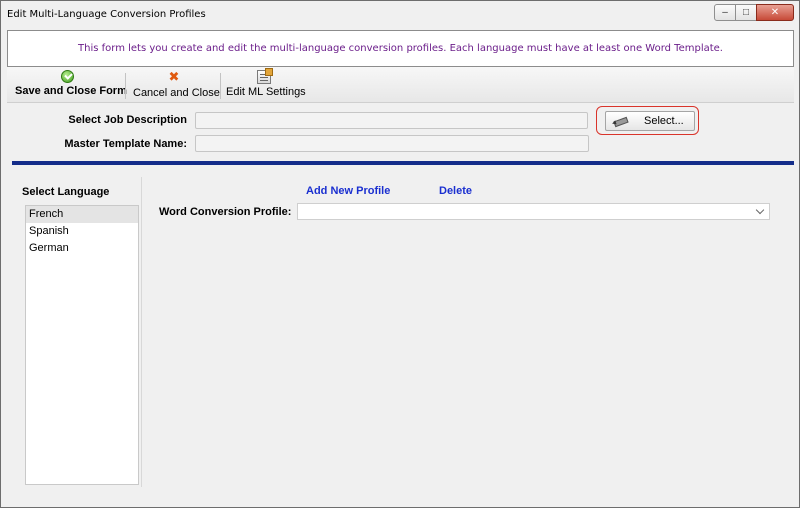 This screenshot has height=508, width=800. Describe the element at coordinates (125, 144) in the screenshot. I see `master-template-label: Master Template Name:` at that location.